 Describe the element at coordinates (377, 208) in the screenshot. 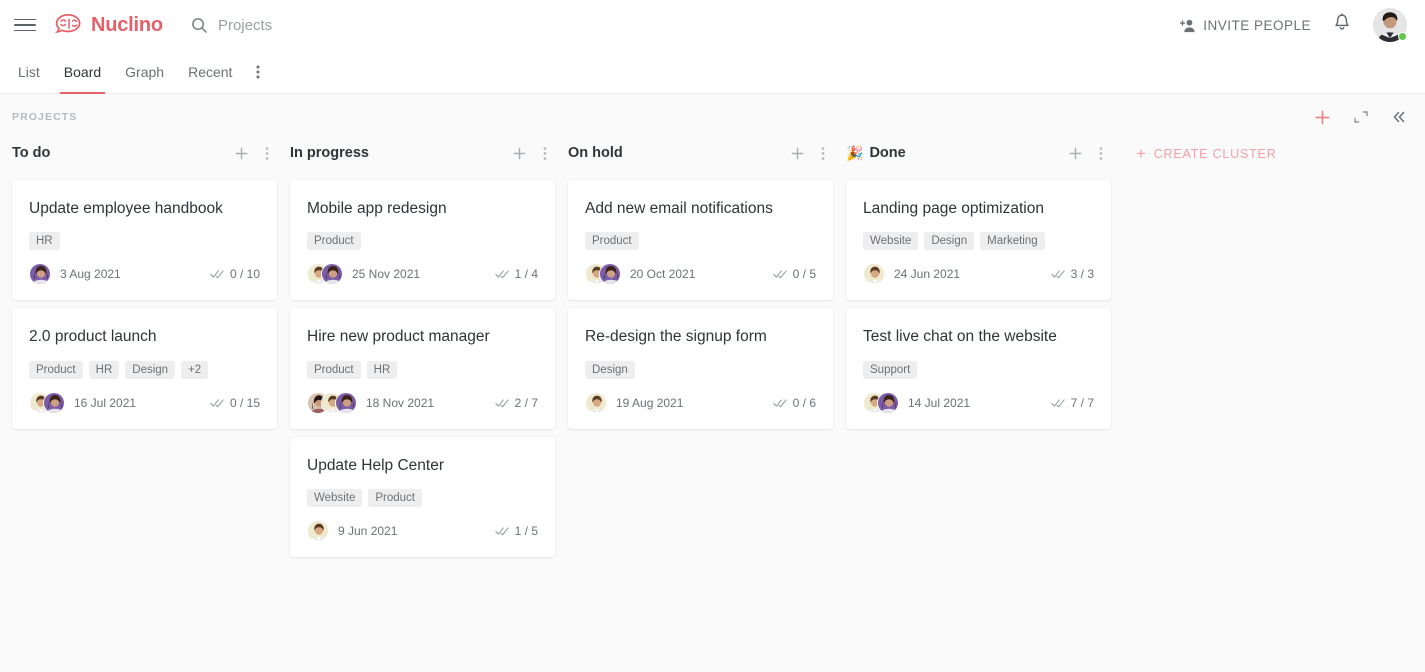

I see `card-title: Mobile app redesign` at that location.